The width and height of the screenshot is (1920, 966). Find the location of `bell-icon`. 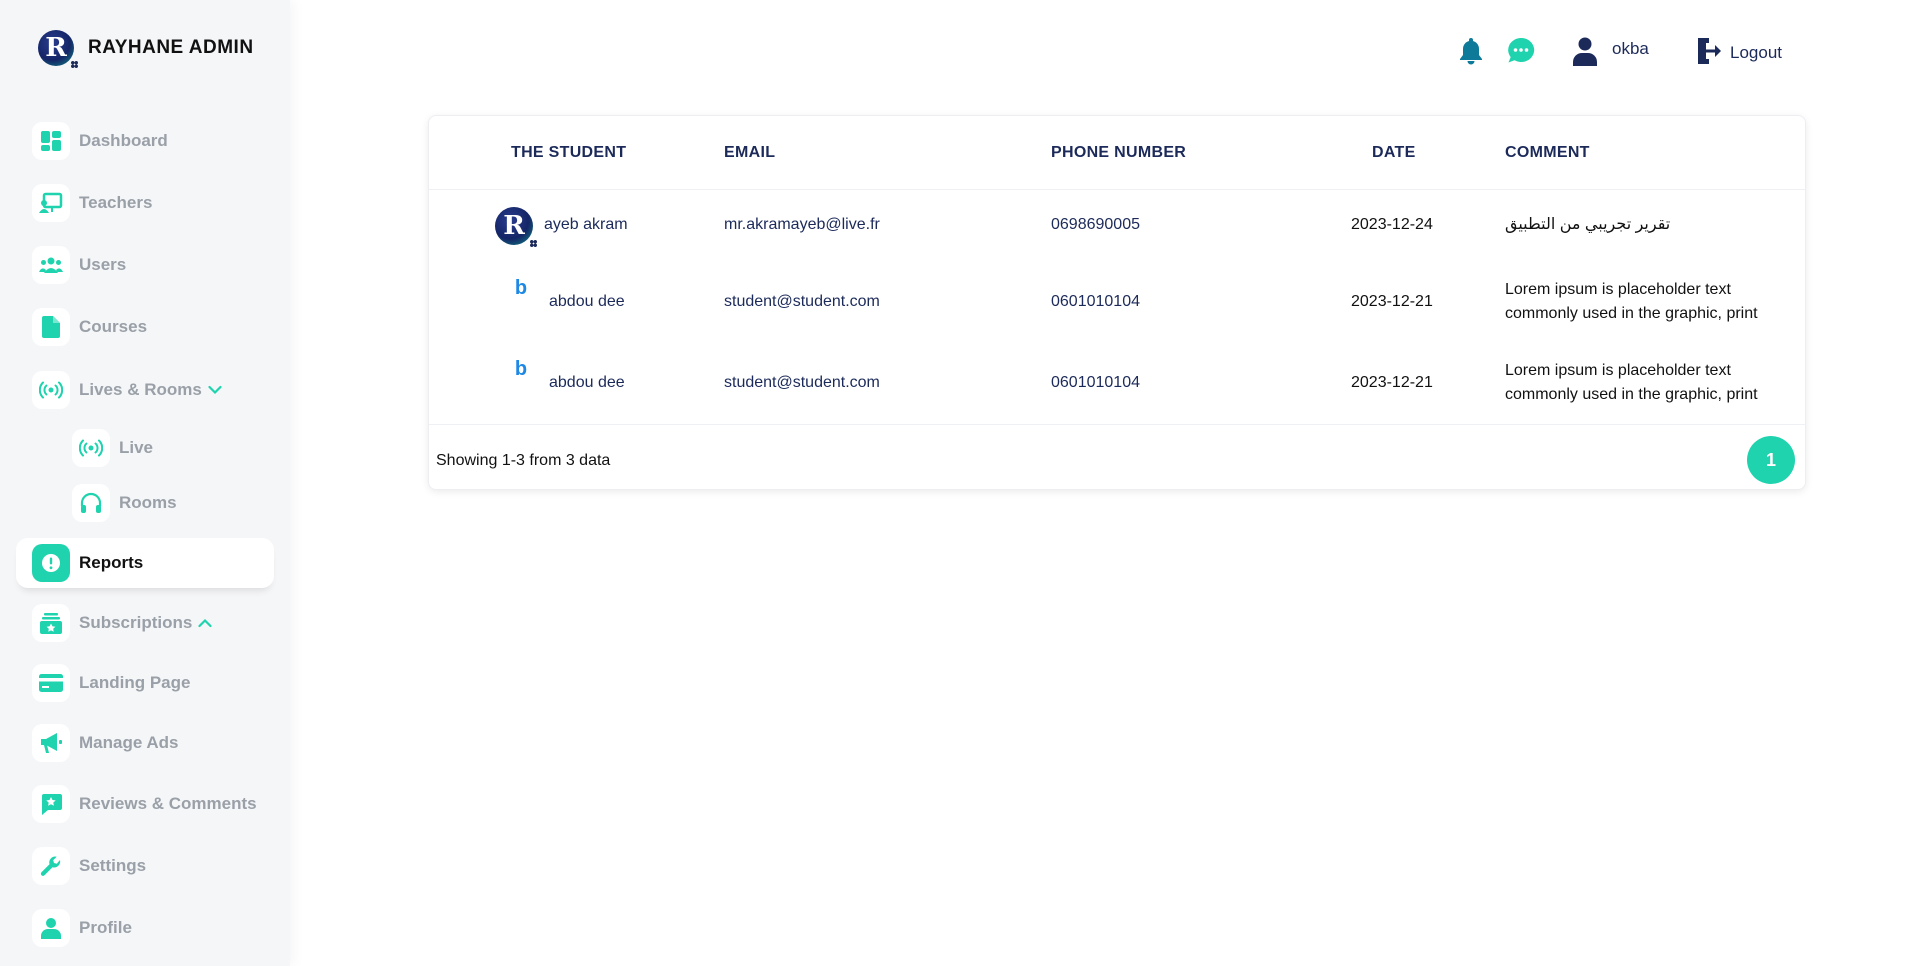

bell-icon is located at coordinates (1471, 53).